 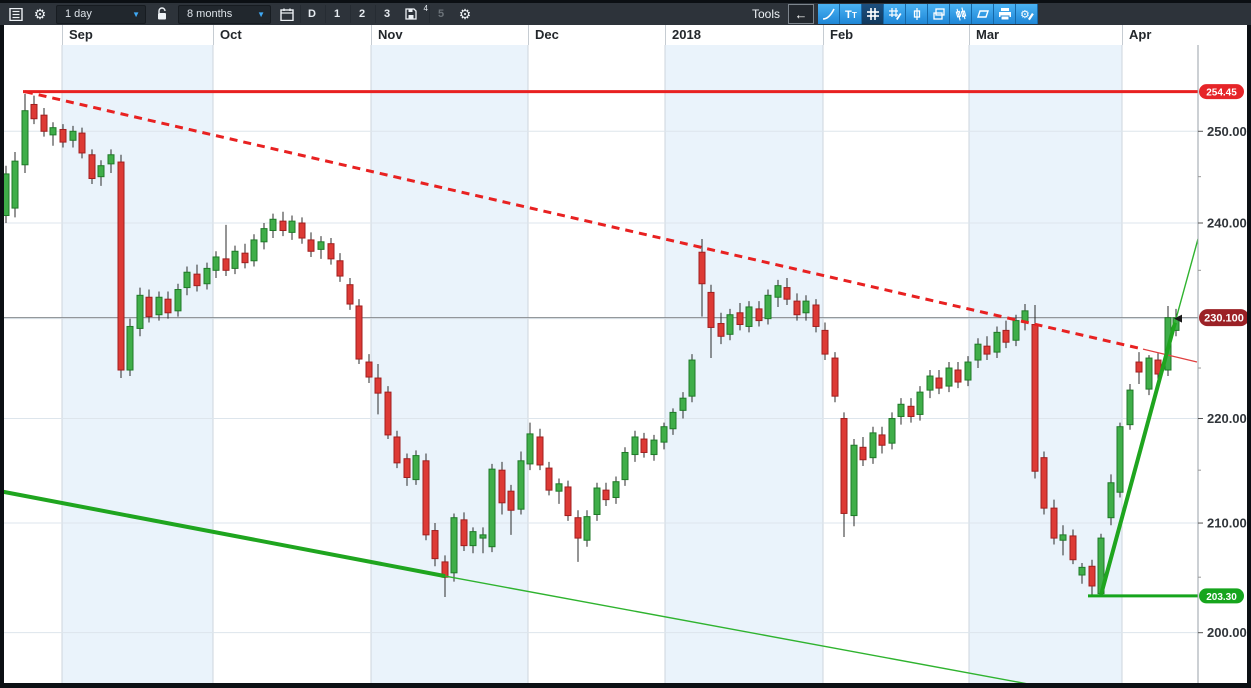 What do you see at coordinates (625, 685) in the screenshot?
I see `window-bottom-edge` at bounding box center [625, 685].